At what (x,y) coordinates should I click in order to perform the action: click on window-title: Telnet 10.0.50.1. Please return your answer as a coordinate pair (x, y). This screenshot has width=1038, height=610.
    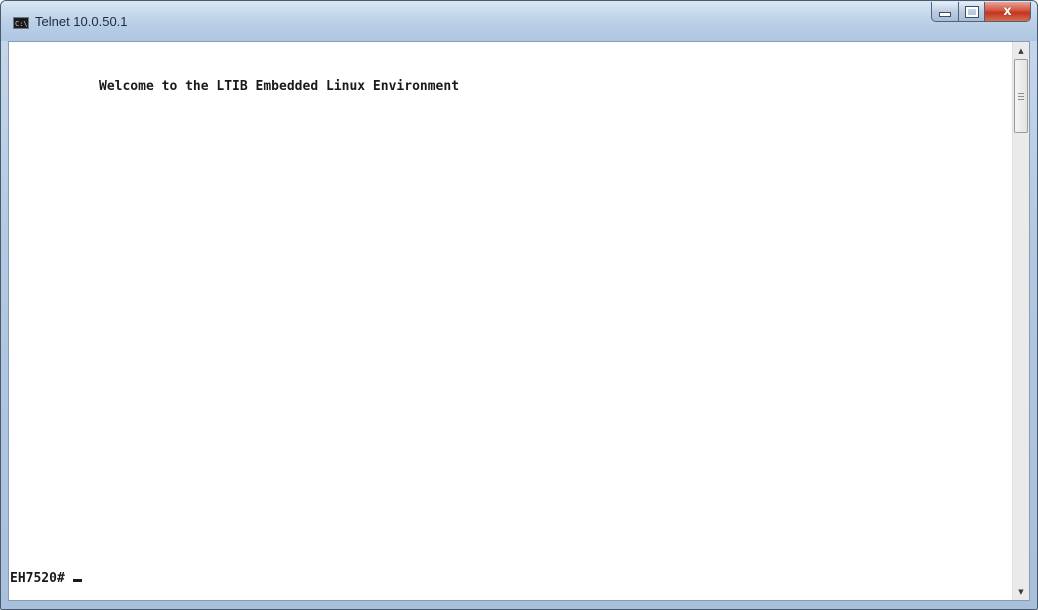
    Looking at the image, I should click on (81, 21).